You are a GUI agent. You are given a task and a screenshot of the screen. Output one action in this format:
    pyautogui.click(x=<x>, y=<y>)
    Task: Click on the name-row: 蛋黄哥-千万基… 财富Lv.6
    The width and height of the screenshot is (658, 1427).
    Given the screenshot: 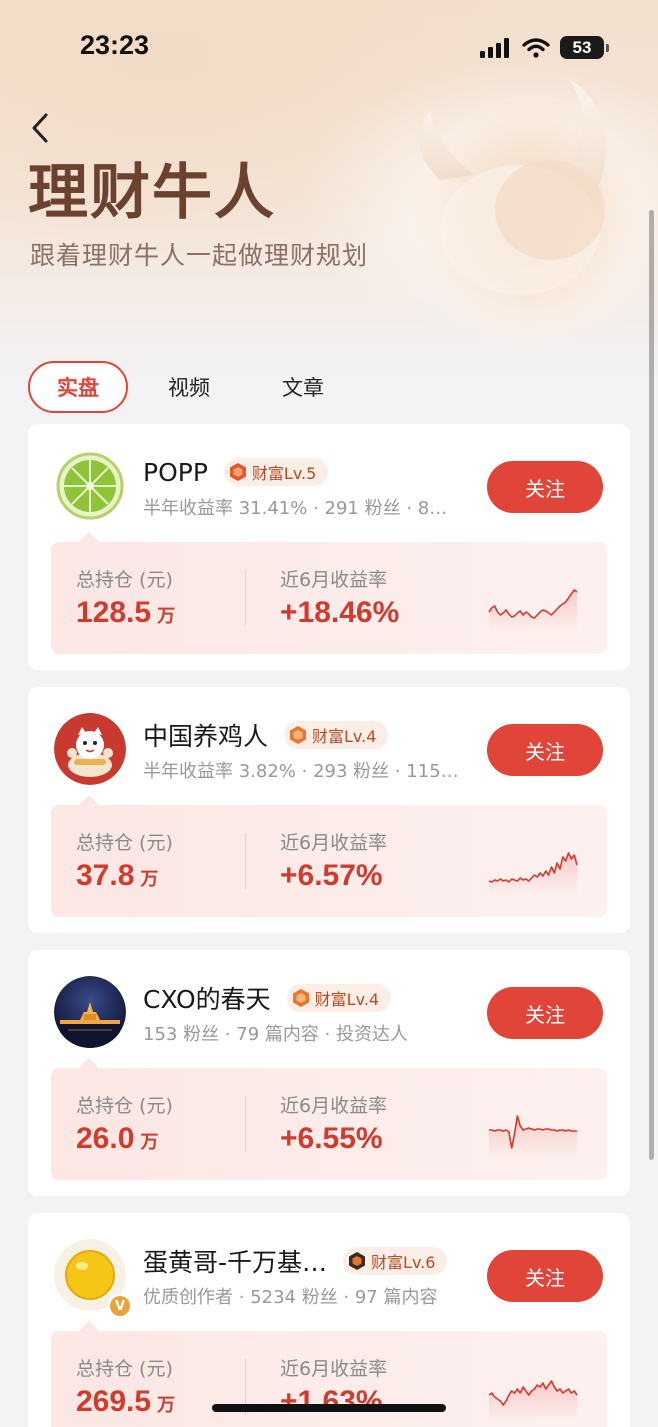 What is the action you would take?
    pyautogui.click(x=295, y=1261)
    